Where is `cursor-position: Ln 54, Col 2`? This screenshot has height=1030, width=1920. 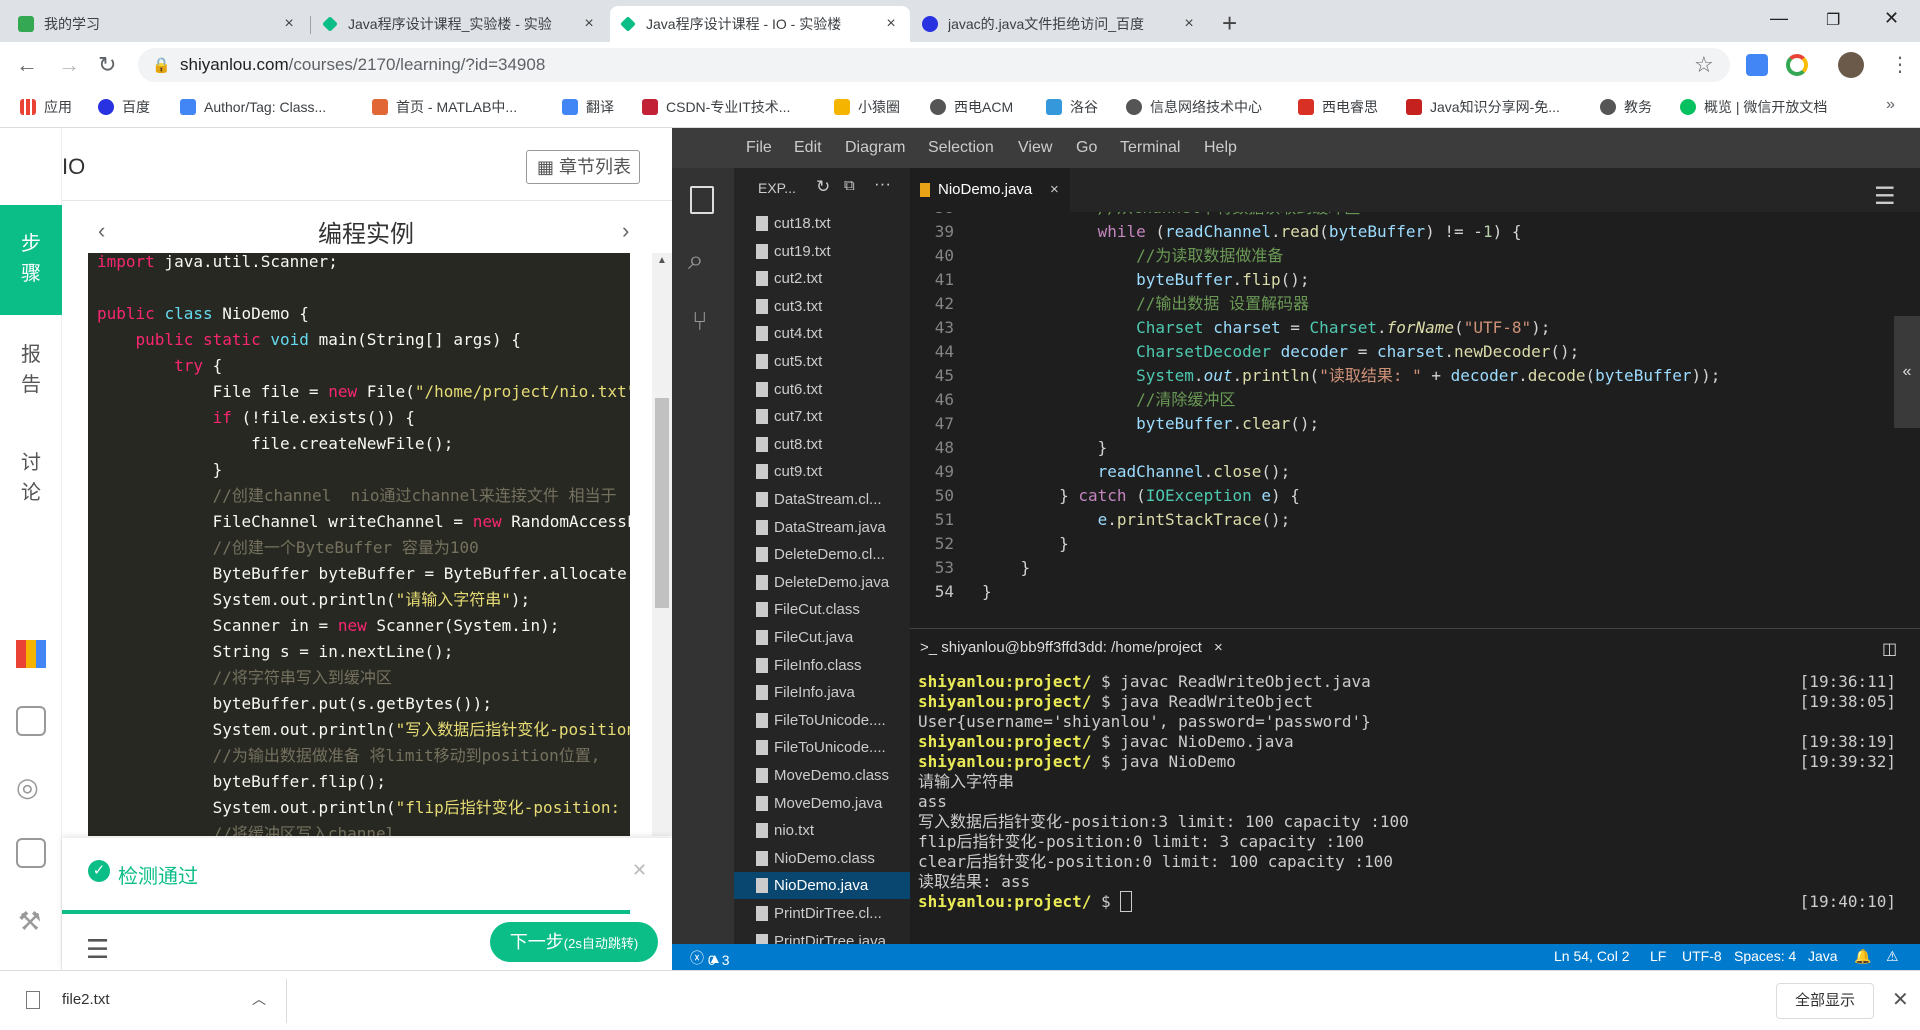
cursor-position: Ln 54, Col 2 is located at coordinates (1592, 956).